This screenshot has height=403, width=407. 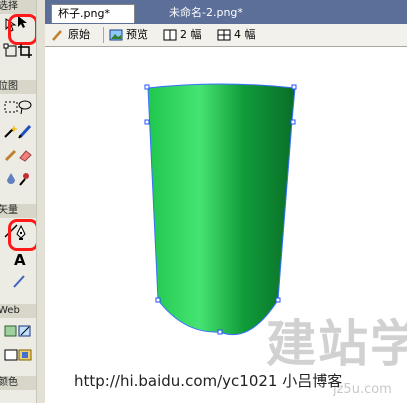 I want to click on four-up-view-button: 4 幅, so click(x=236, y=35).